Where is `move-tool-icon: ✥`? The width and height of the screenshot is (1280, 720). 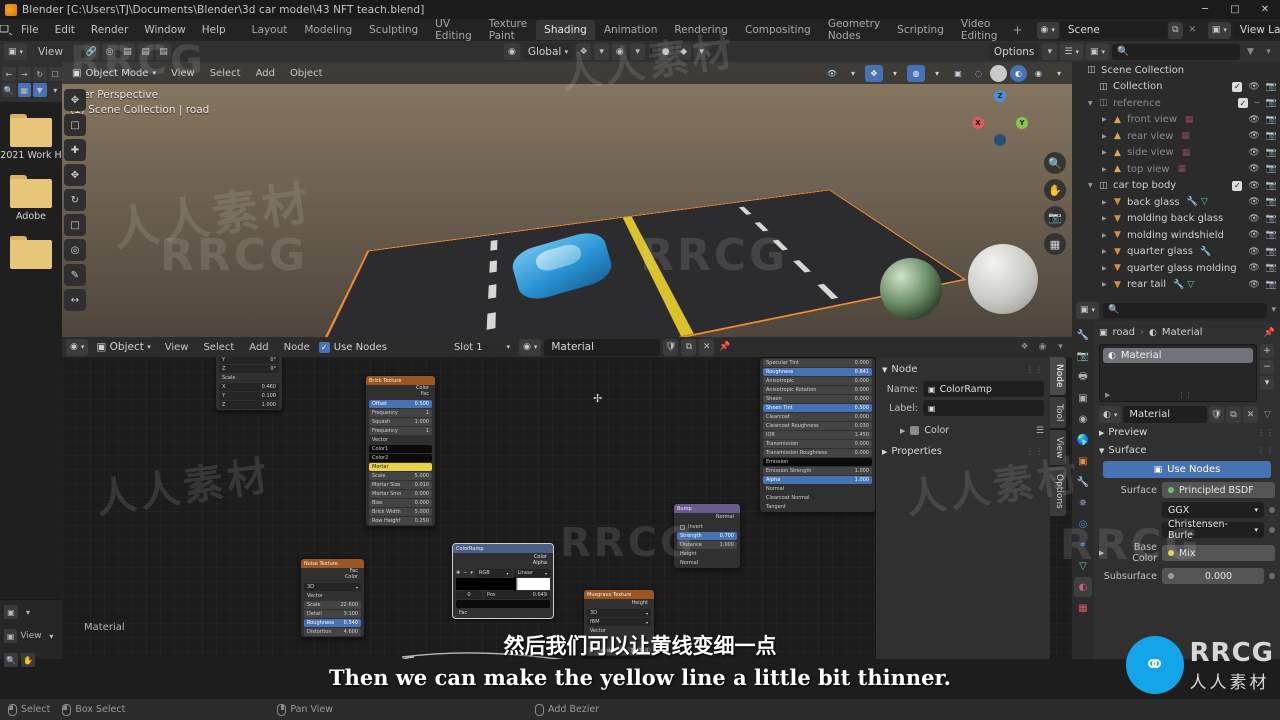
move-tool-icon: ✥ is located at coordinates (75, 175).